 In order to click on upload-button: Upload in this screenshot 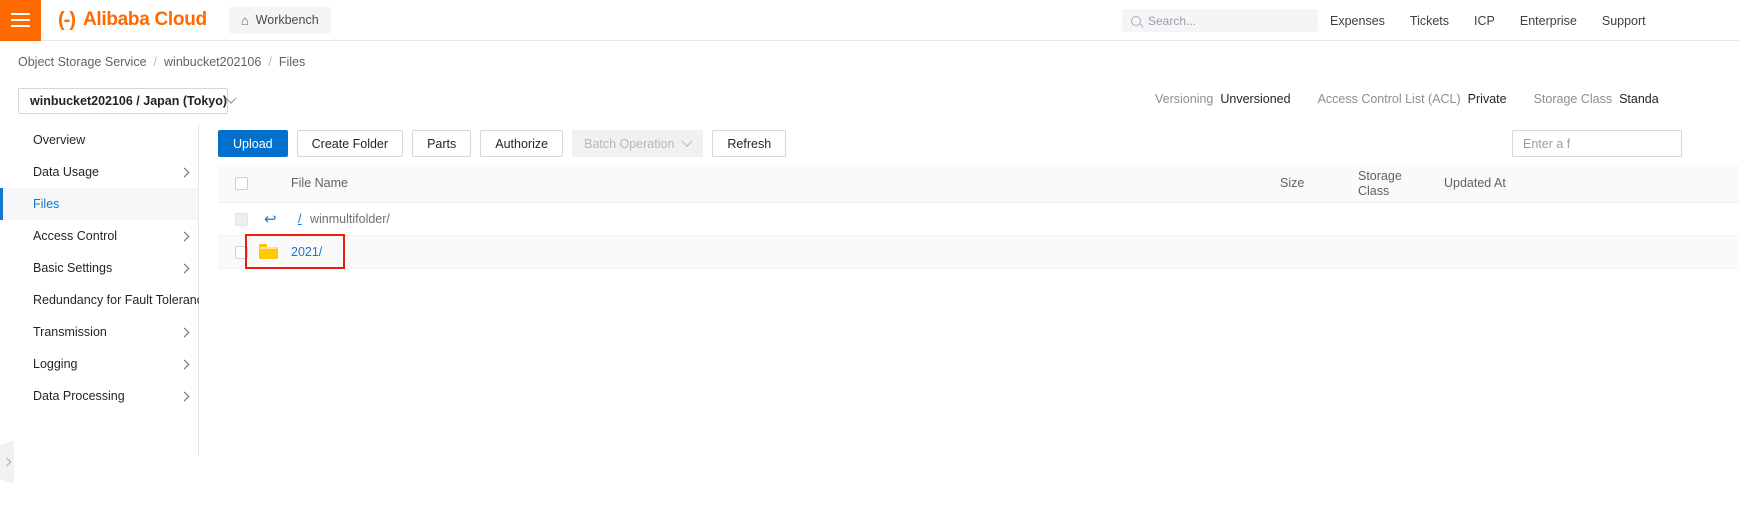, I will do `click(253, 143)`.